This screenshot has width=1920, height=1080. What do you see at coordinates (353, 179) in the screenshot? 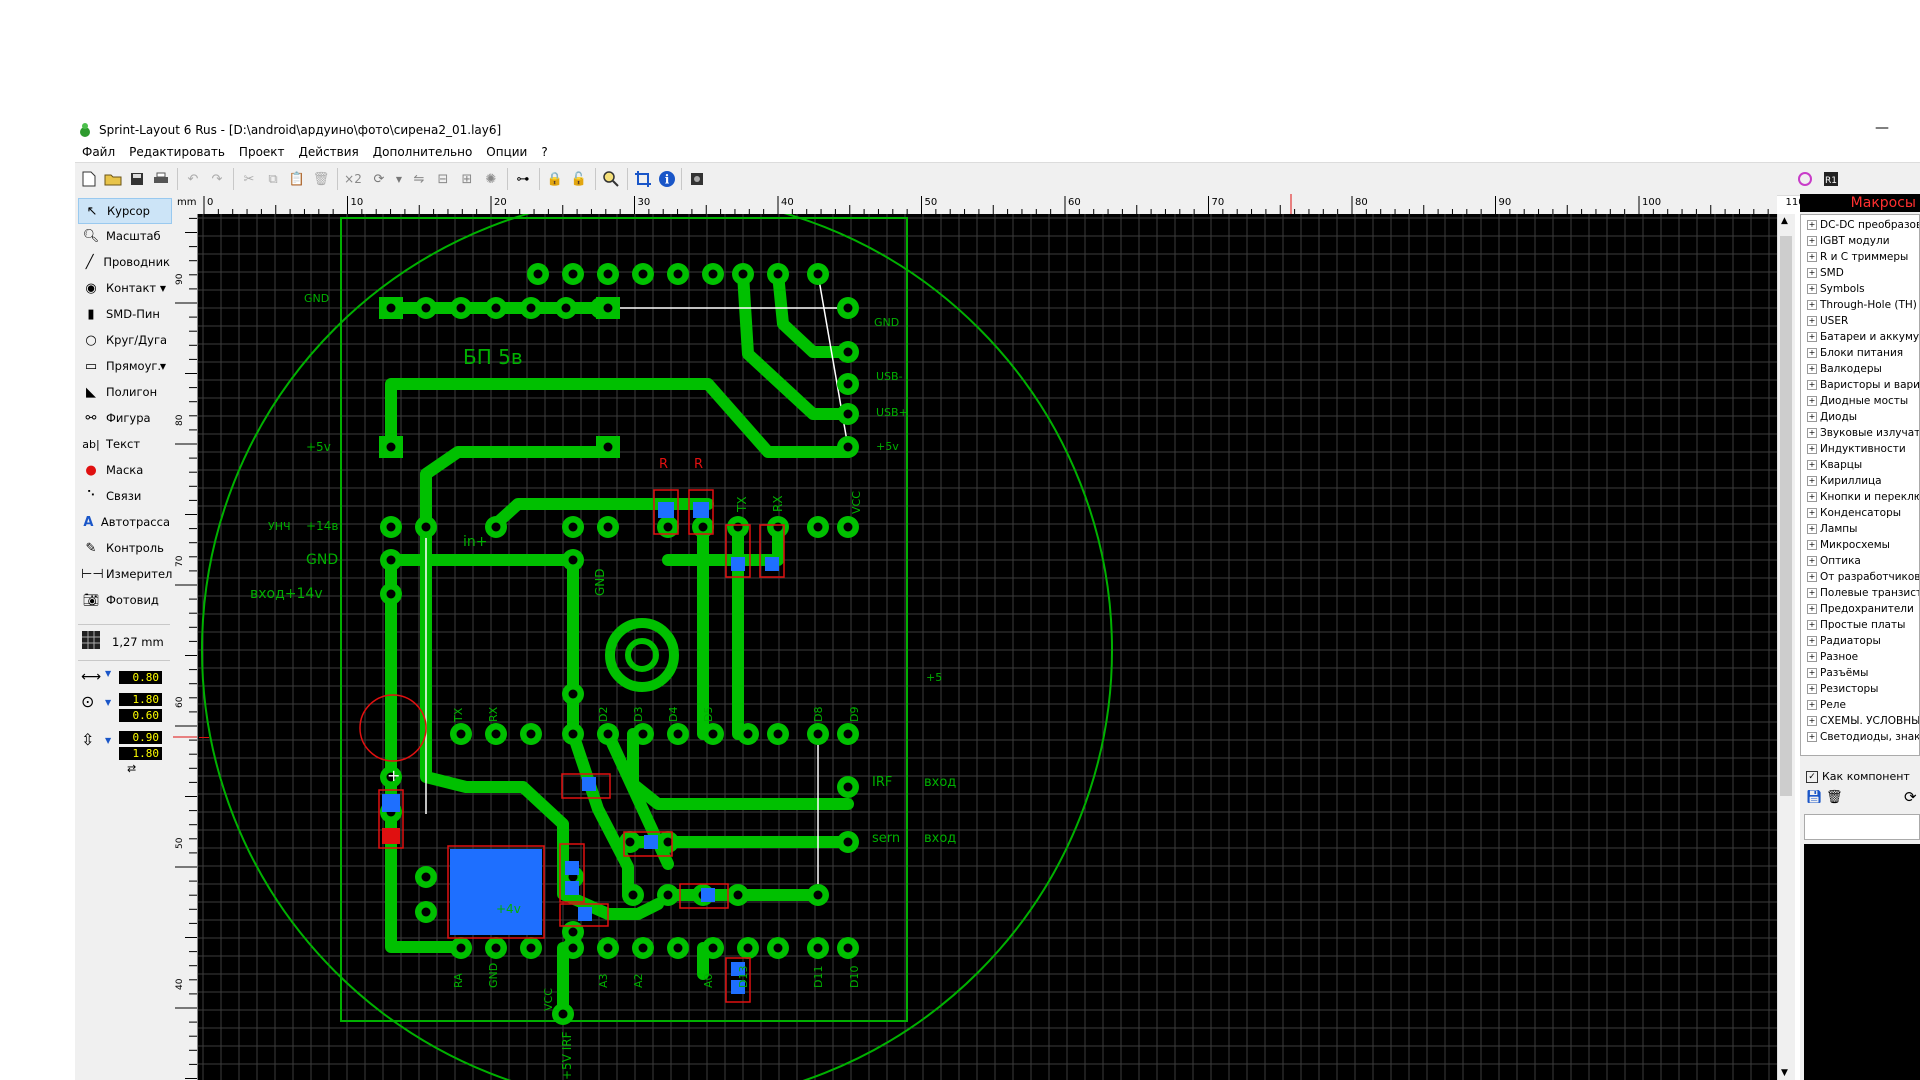
I see `duplicate-x2-button: ×2` at bounding box center [353, 179].